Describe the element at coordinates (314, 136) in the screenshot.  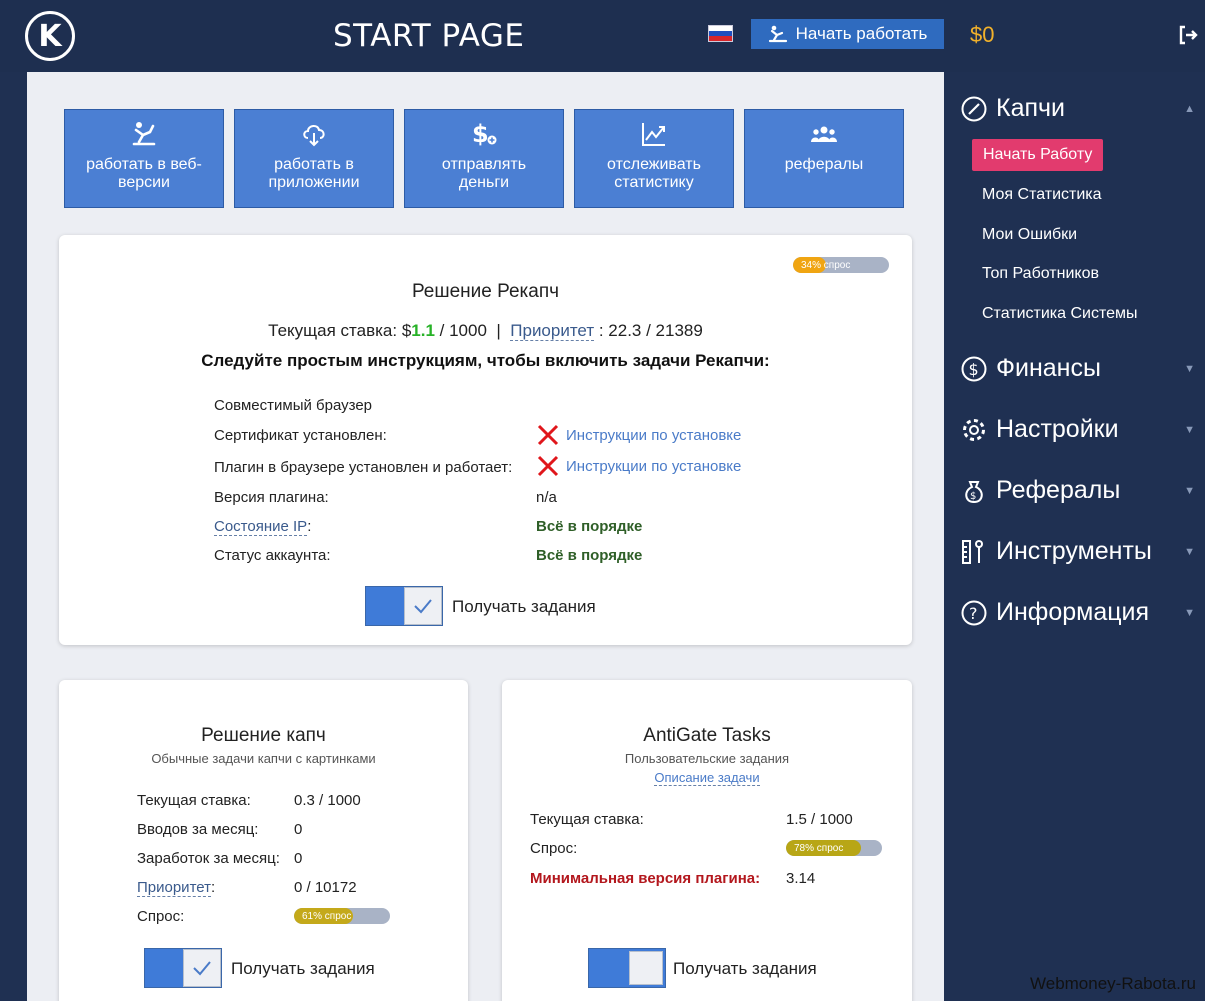
I see `cloud-download-icon` at that location.